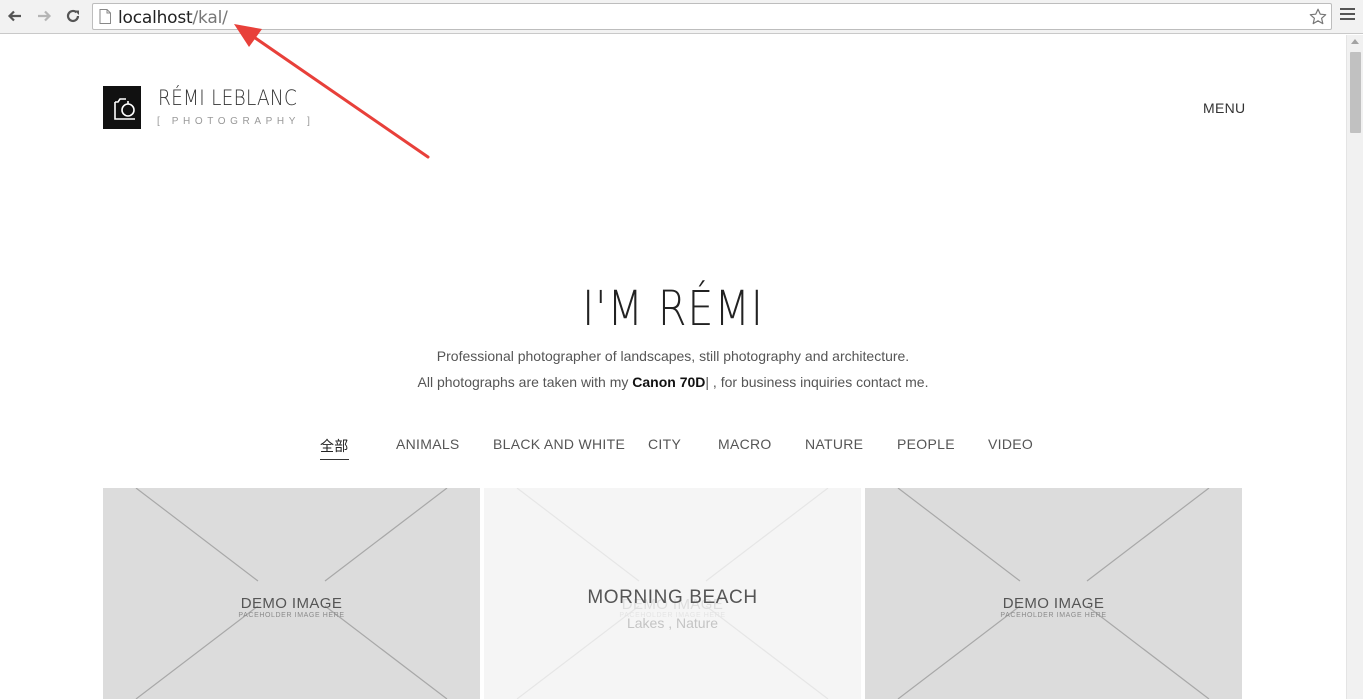 The height and width of the screenshot is (699, 1363). I want to click on star-icon, so click(1318, 17).